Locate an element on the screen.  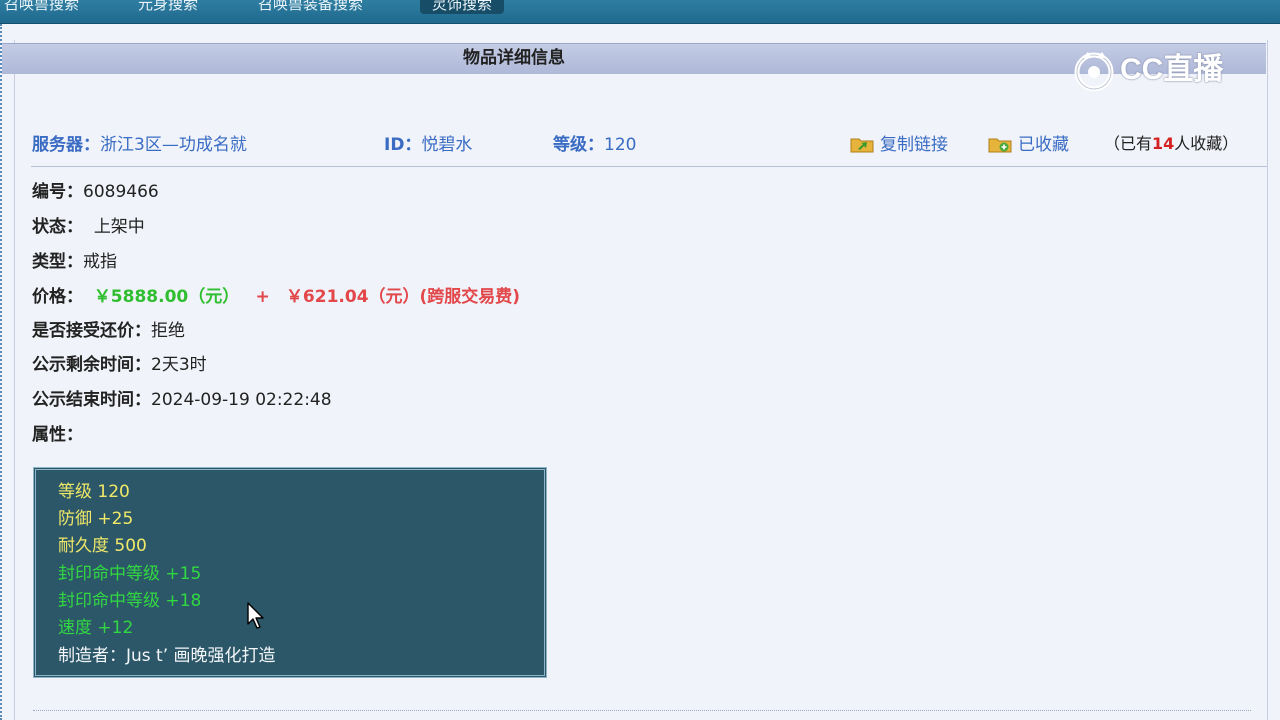
type-row: 类型：戒指 is located at coordinates (74, 262).